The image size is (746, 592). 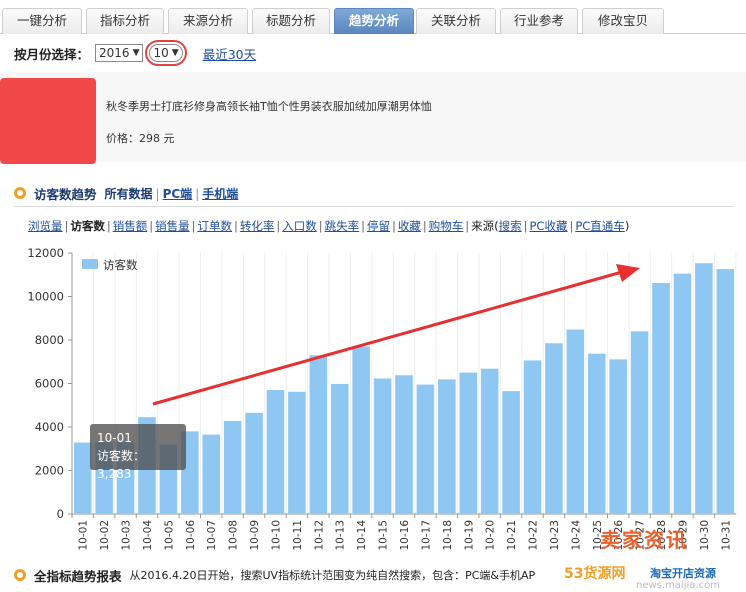 What do you see at coordinates (448, 535) in the screenshot?
I see `x-tick-label: 10-18` at bounding box center [448, 535].